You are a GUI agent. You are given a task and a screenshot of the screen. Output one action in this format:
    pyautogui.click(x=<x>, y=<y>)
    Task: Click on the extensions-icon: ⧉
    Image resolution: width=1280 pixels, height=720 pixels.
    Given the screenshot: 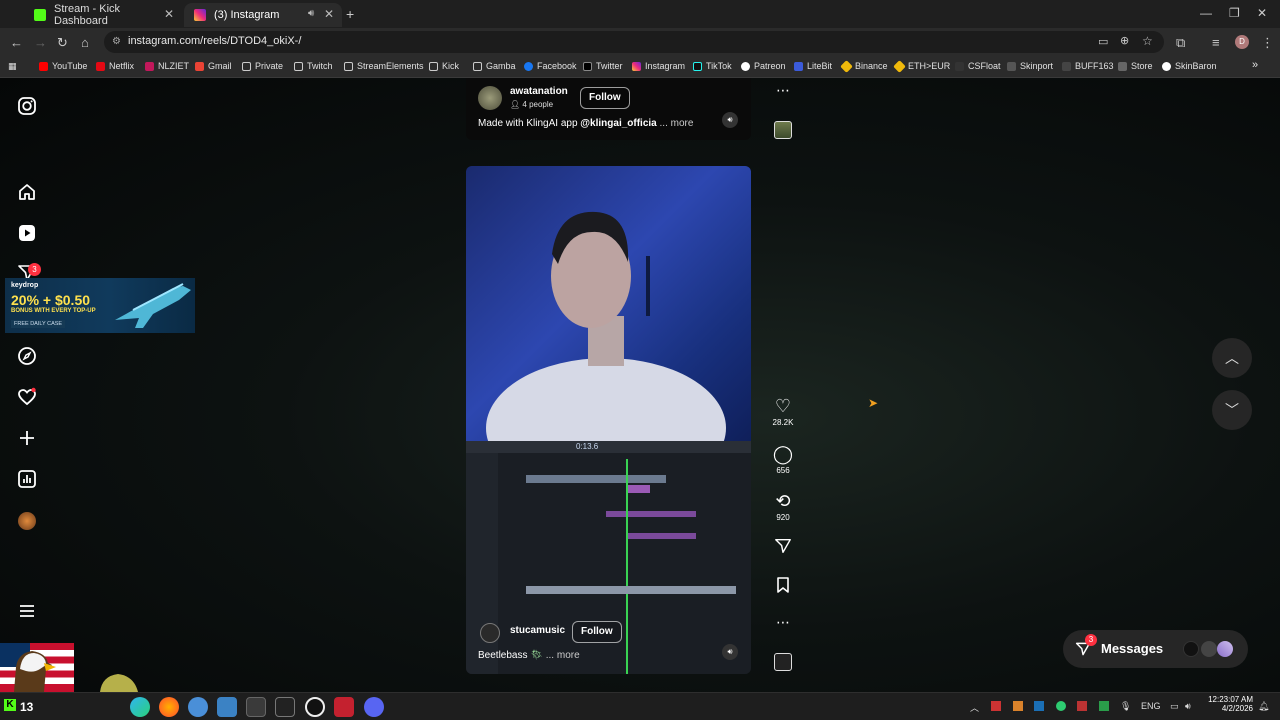 What is the action you would take?
    pyautogui.click(x=1180, y=43)
    